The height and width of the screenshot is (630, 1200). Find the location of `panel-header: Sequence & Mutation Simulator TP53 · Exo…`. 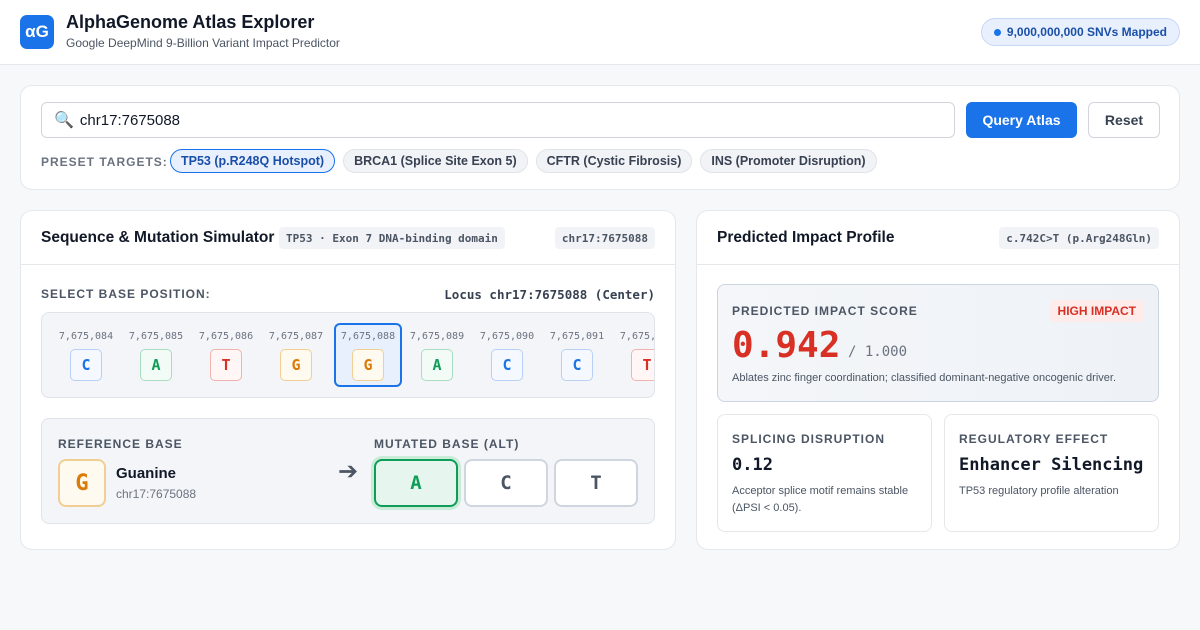

panel-header: Sequence & Mutation Simulator TP53 · Exo… is located at coordinates (348, 238).